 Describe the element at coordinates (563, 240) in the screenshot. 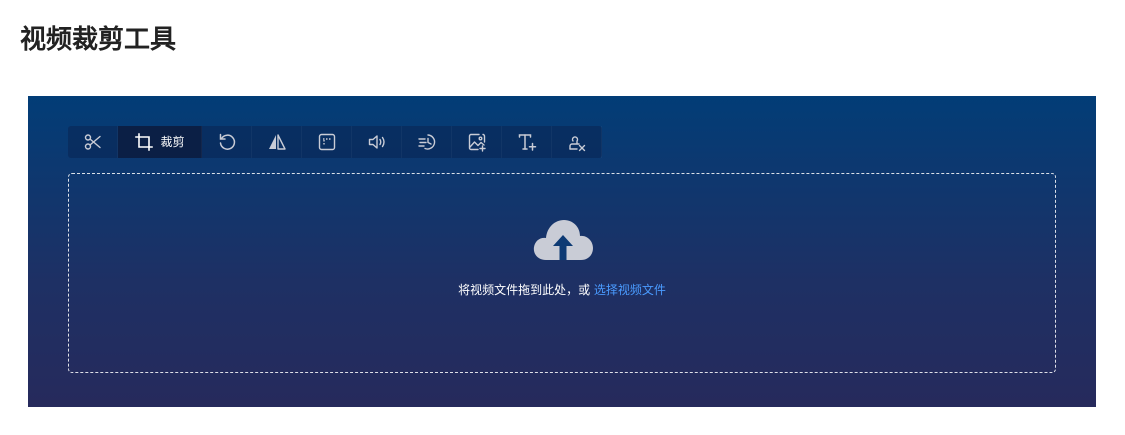

I see `cloud-upload-icon` at that location.